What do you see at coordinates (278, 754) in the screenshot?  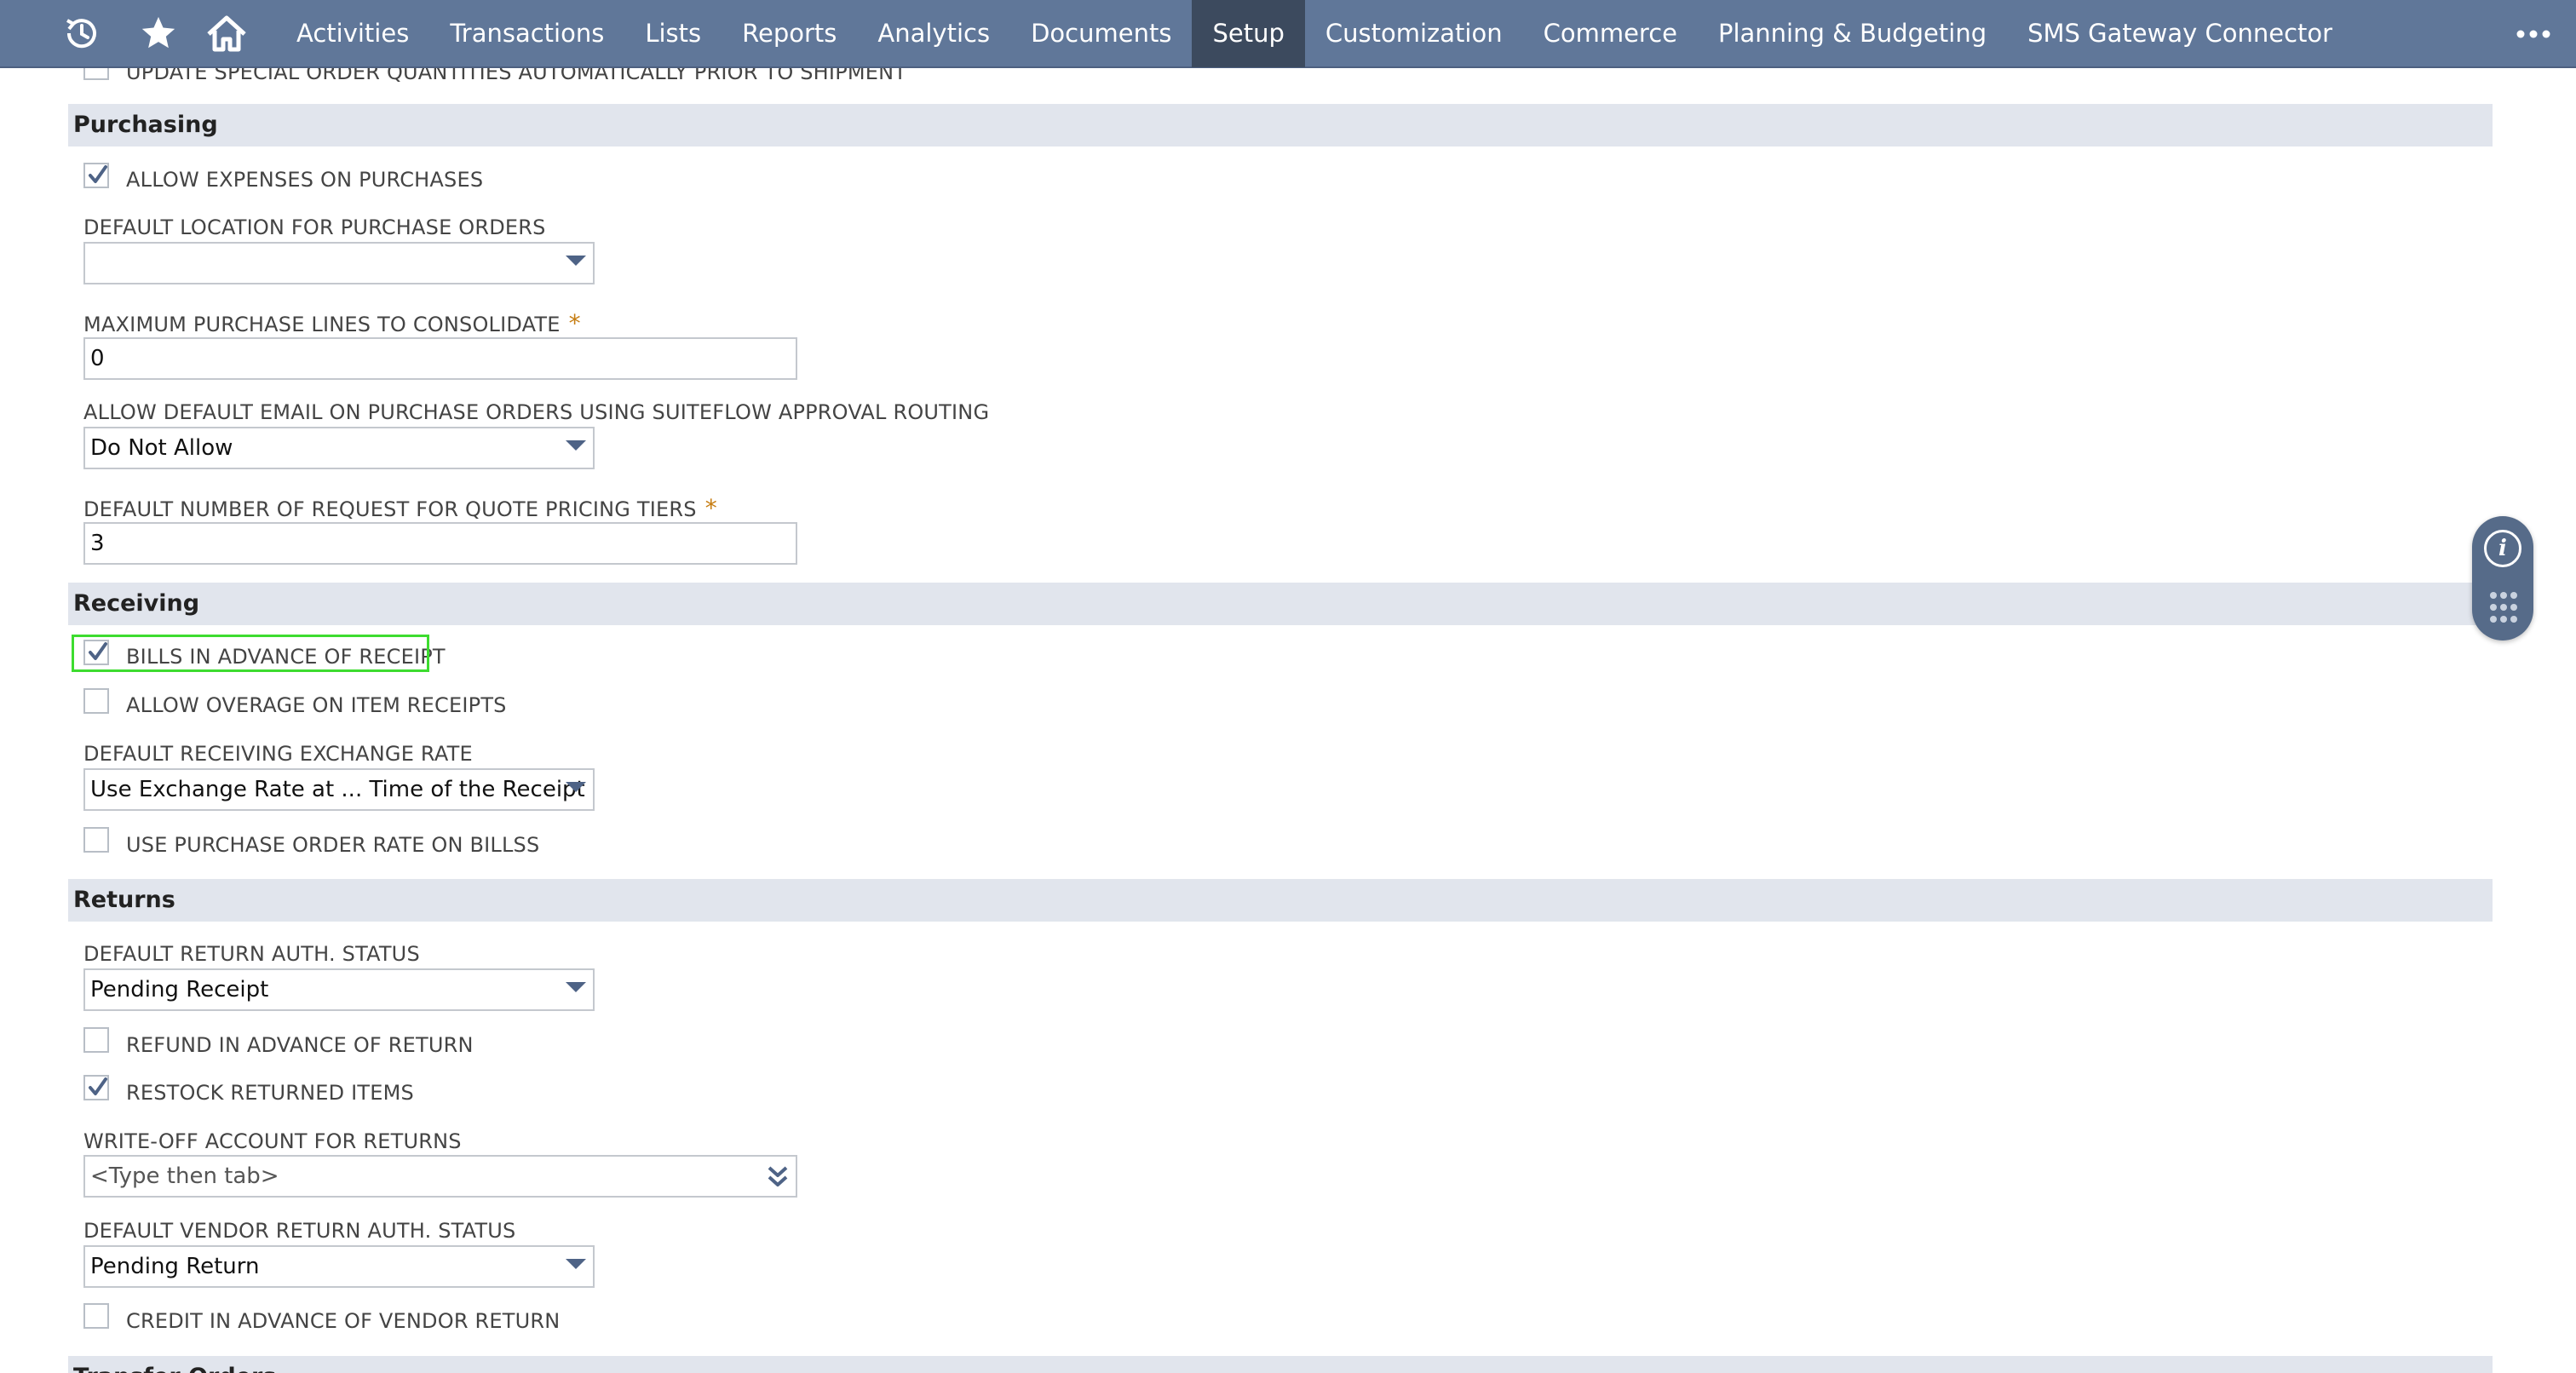 I see `exchange-rate-label: DEFAULT RECEIVING EXCHANGE RATE` at bounding box center [278, 754].